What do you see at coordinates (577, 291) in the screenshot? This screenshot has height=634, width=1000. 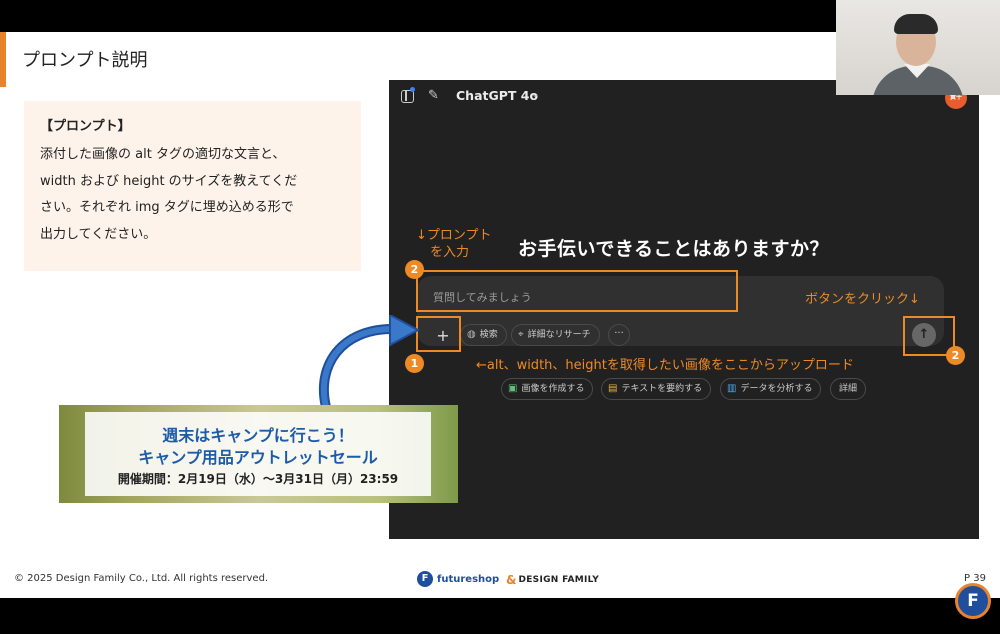 I see `highlight-input-frame` at bounding box center [577, 291].